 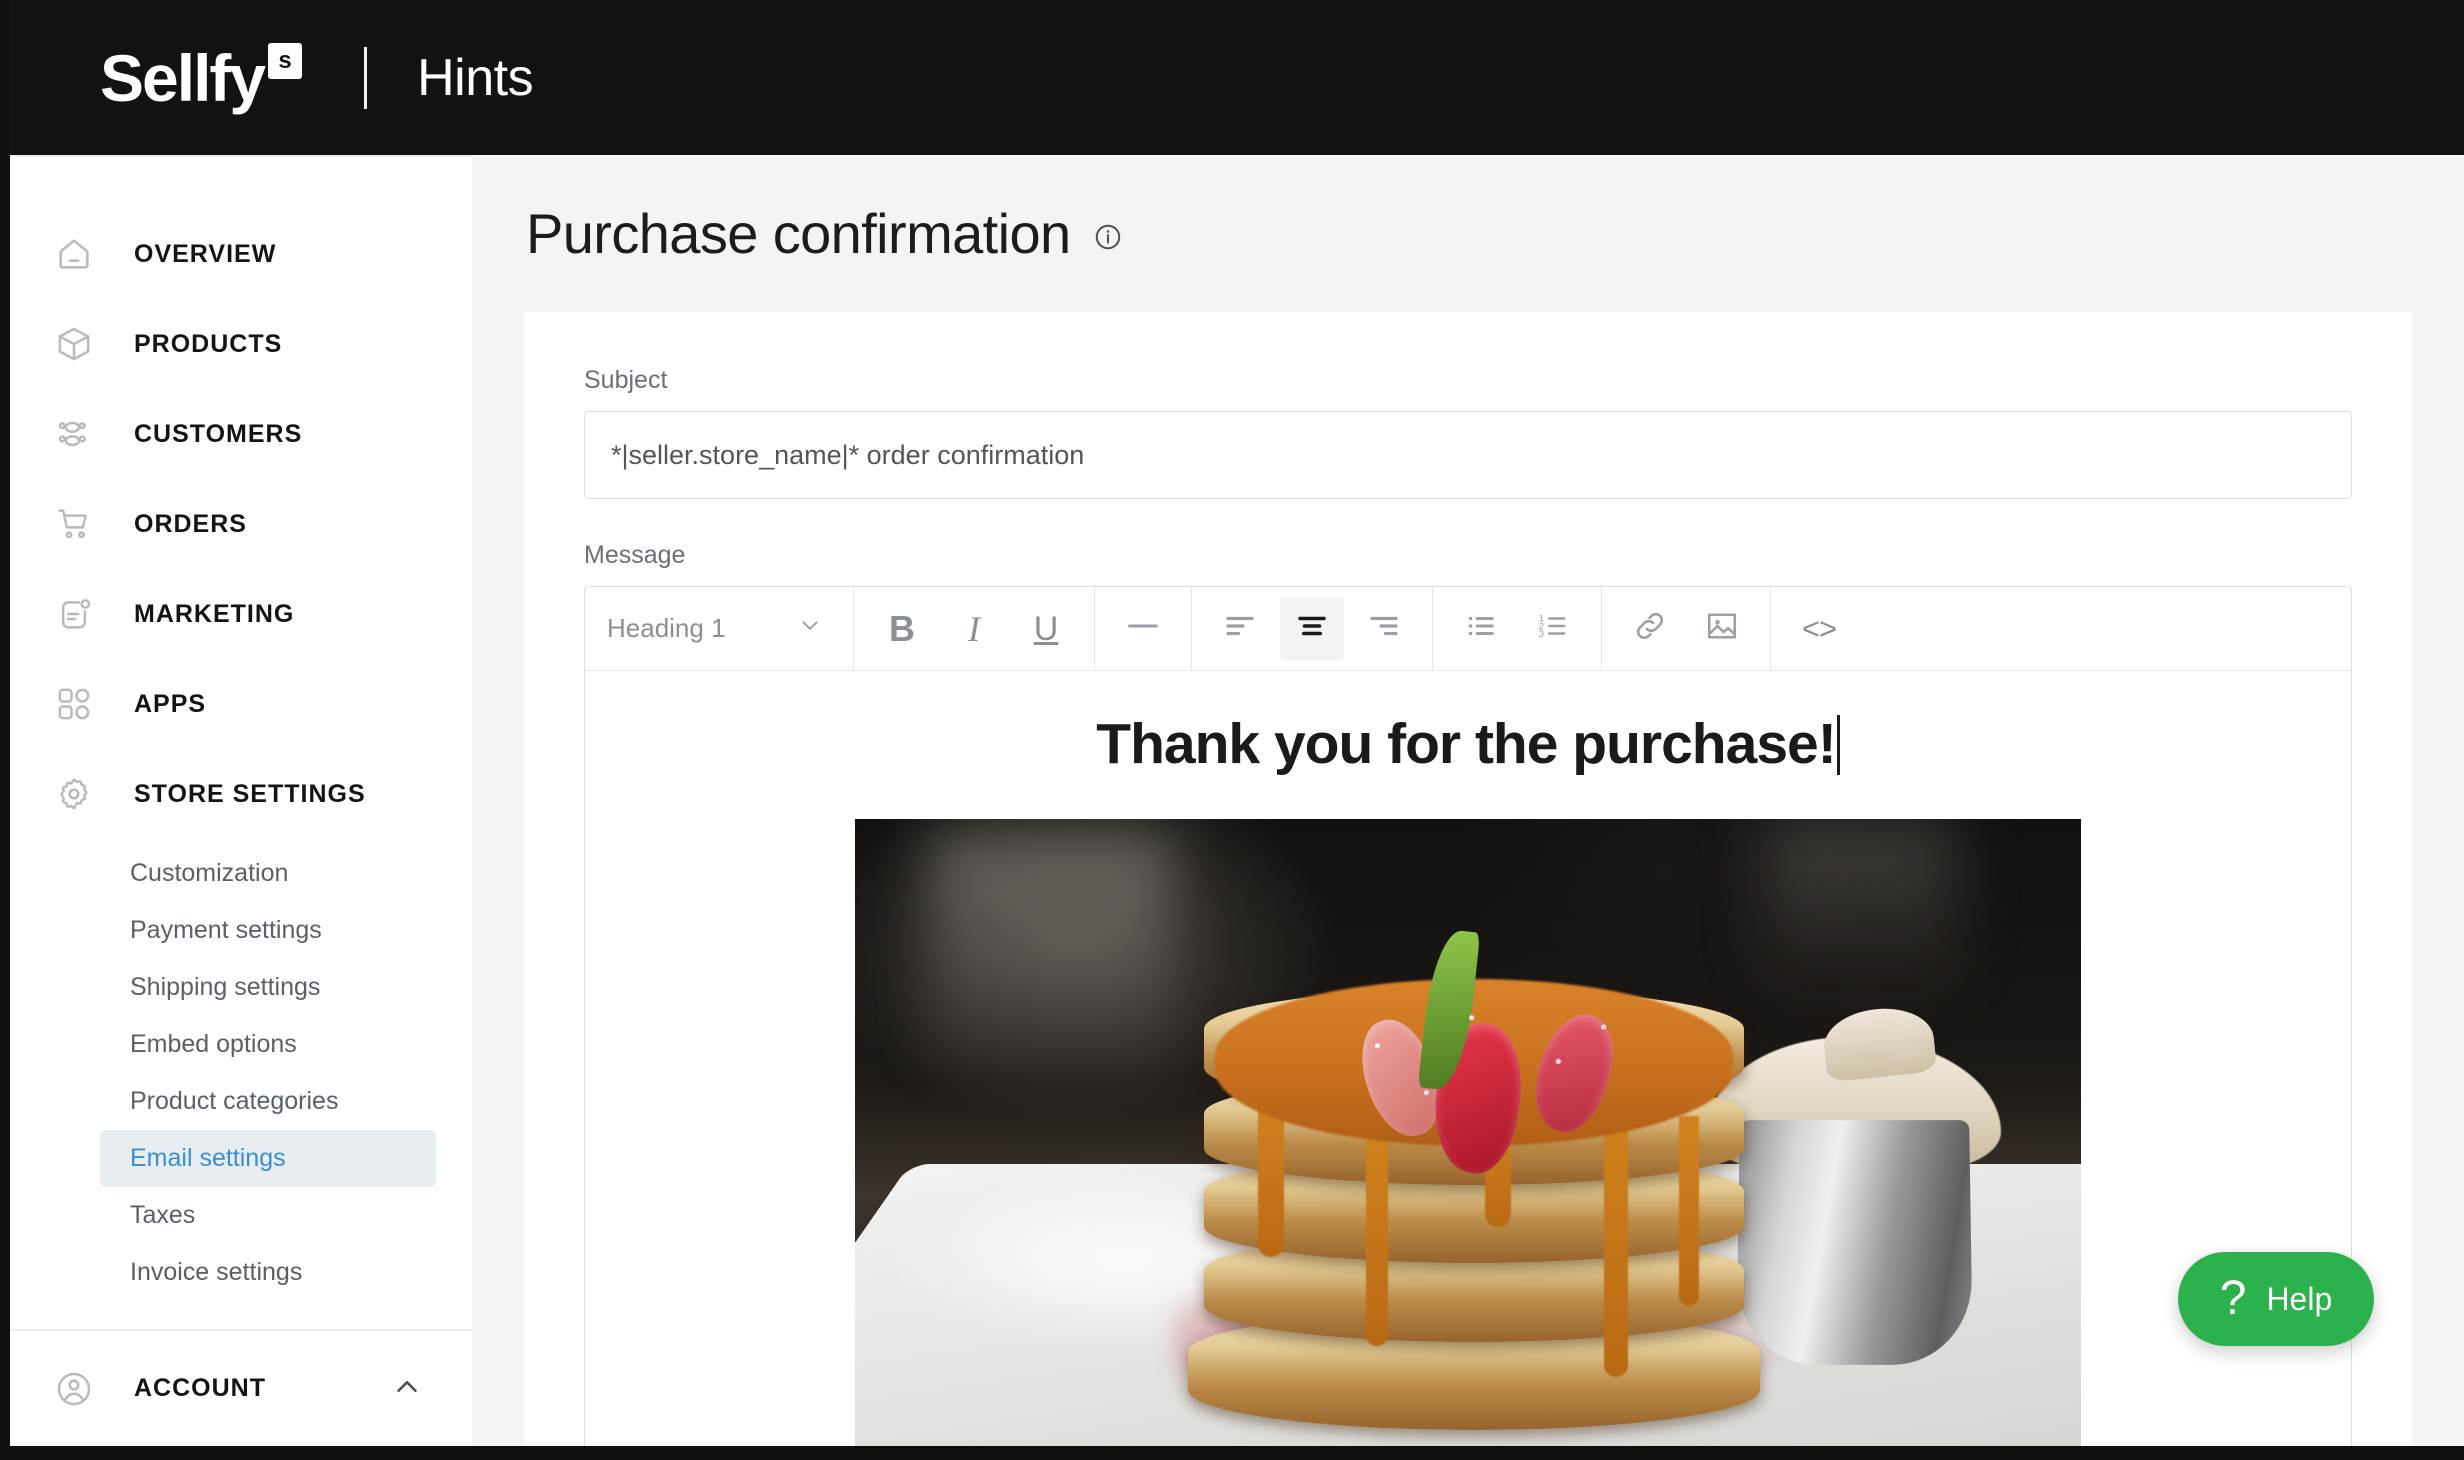 I want to click on sidebar-subitem-customization: Customization, so click(x=268, y=873).